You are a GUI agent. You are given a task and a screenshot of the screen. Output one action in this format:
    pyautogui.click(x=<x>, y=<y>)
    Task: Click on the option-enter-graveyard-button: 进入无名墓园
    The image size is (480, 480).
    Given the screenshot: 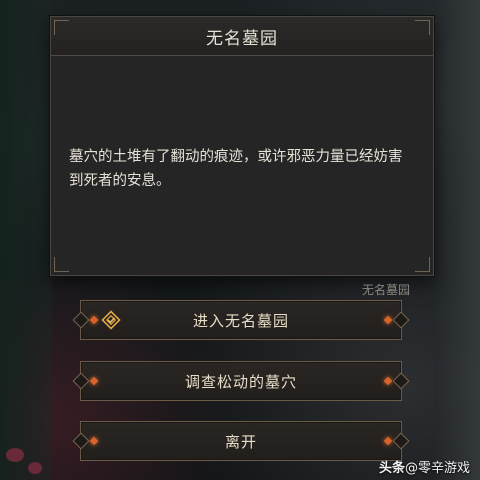 What is the action you would take?
    pyautogui.click(x=241, y=320)
    